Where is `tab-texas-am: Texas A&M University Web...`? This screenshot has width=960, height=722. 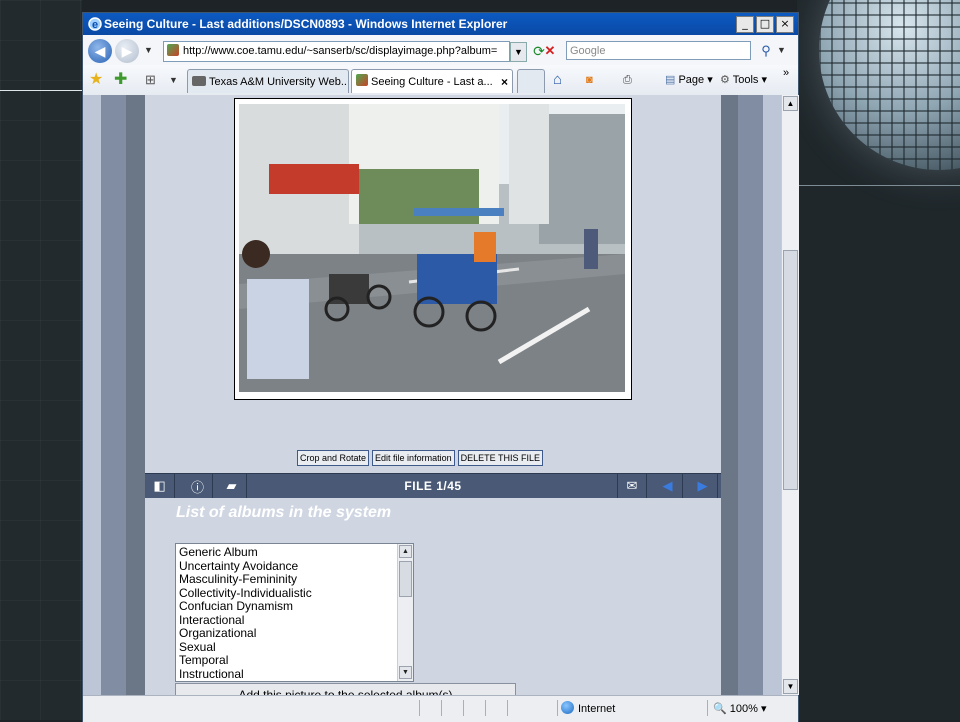 tab-texas-am: Texas A&M University Web... is located at coordinates (268, 81).